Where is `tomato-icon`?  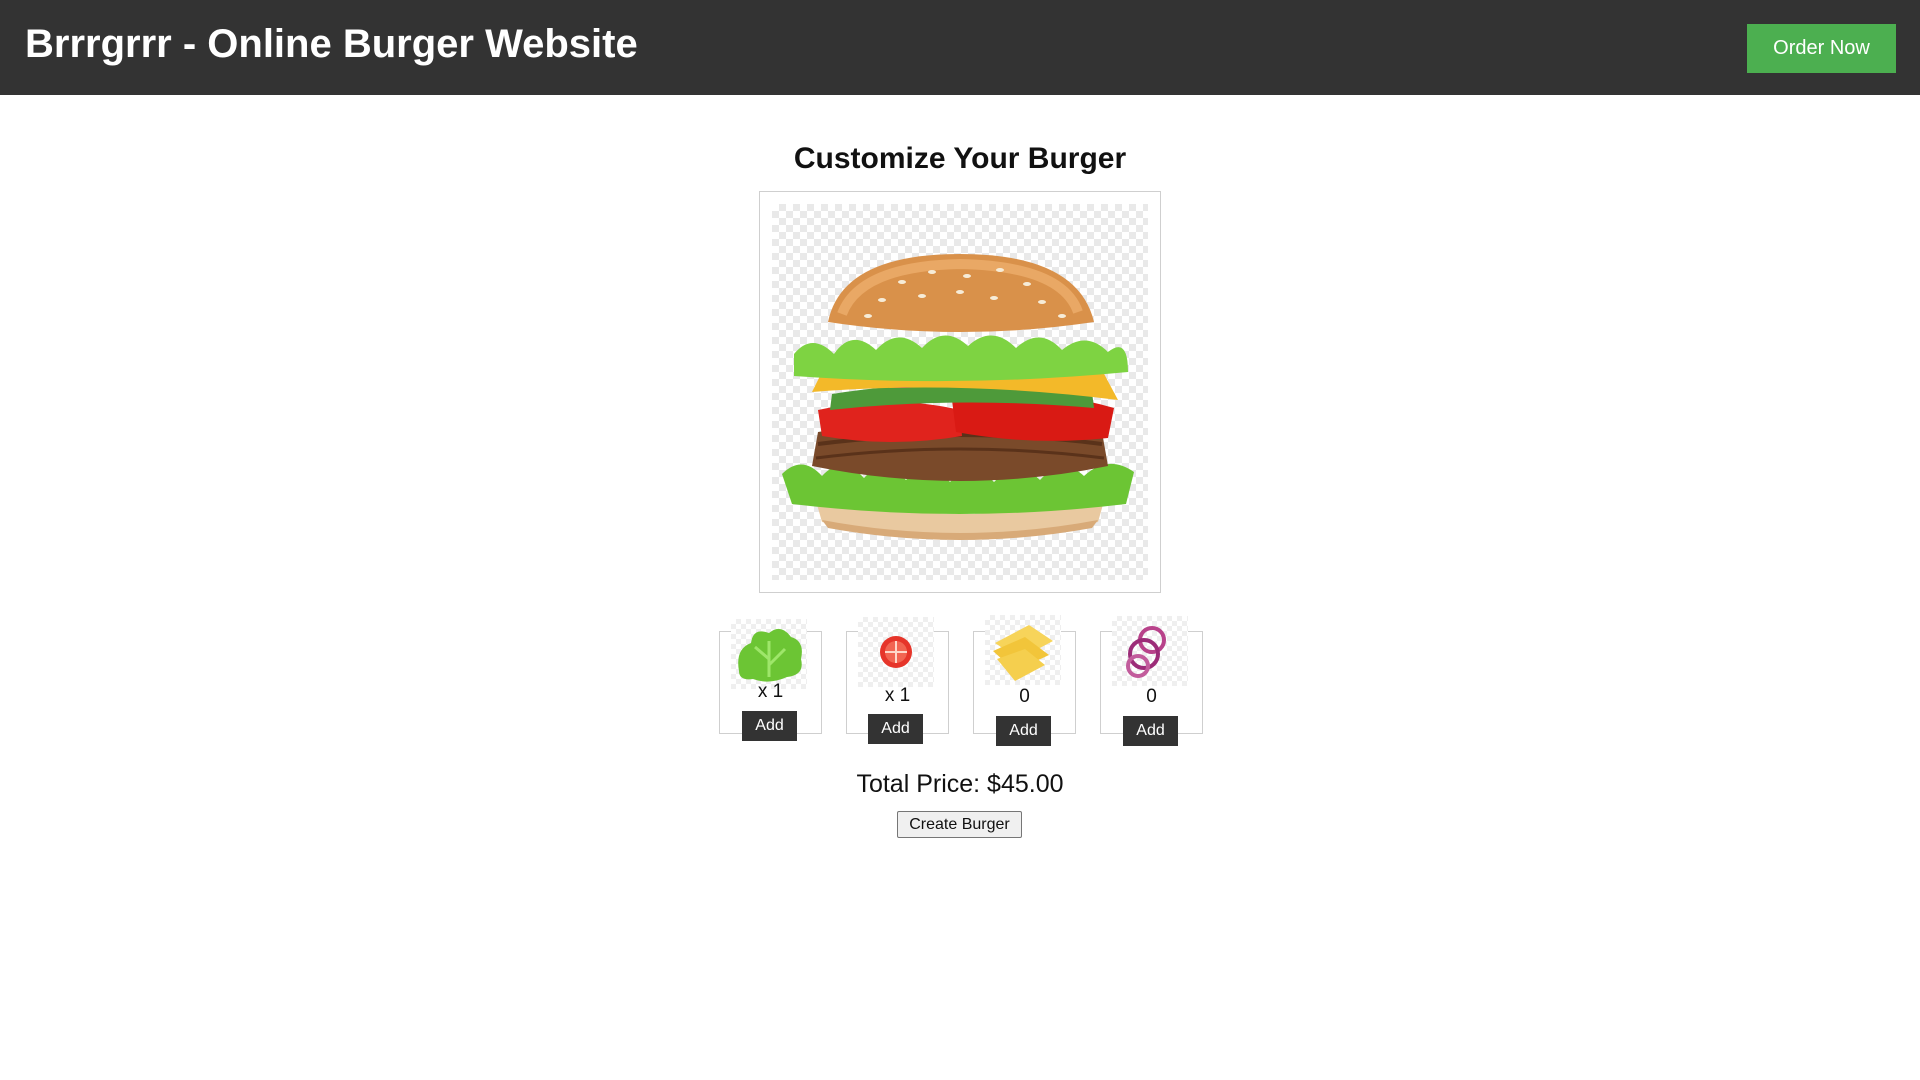
tomato-icon is located at coordinates (896, 652).